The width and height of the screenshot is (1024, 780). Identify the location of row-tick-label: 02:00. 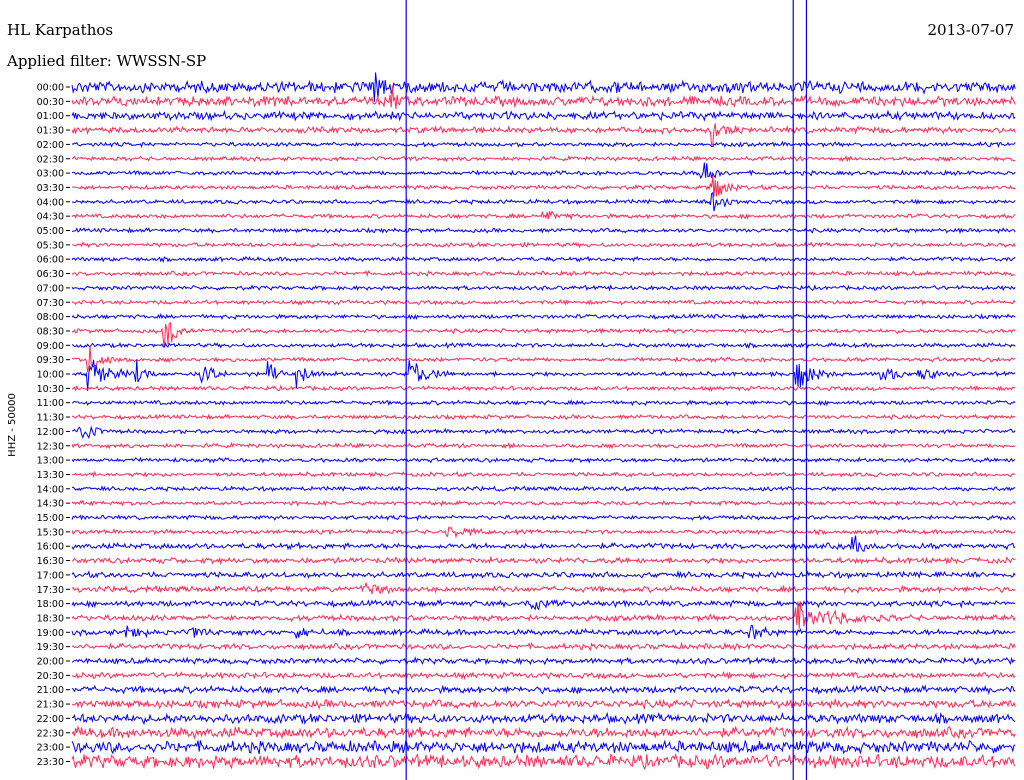
(50, 145).